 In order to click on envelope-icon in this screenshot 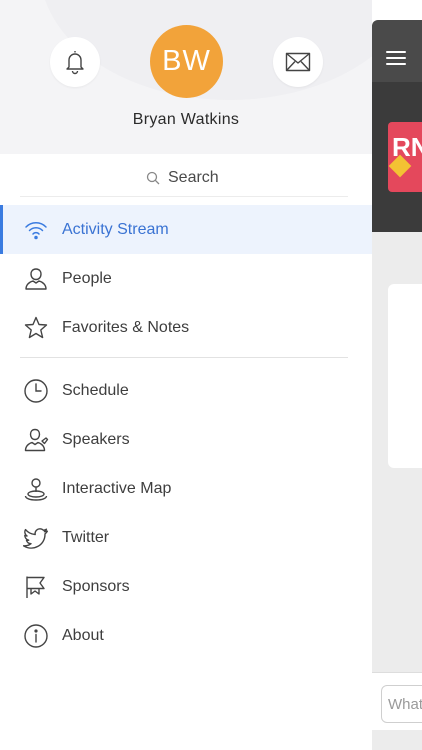, I will do `click(298, 62)`.